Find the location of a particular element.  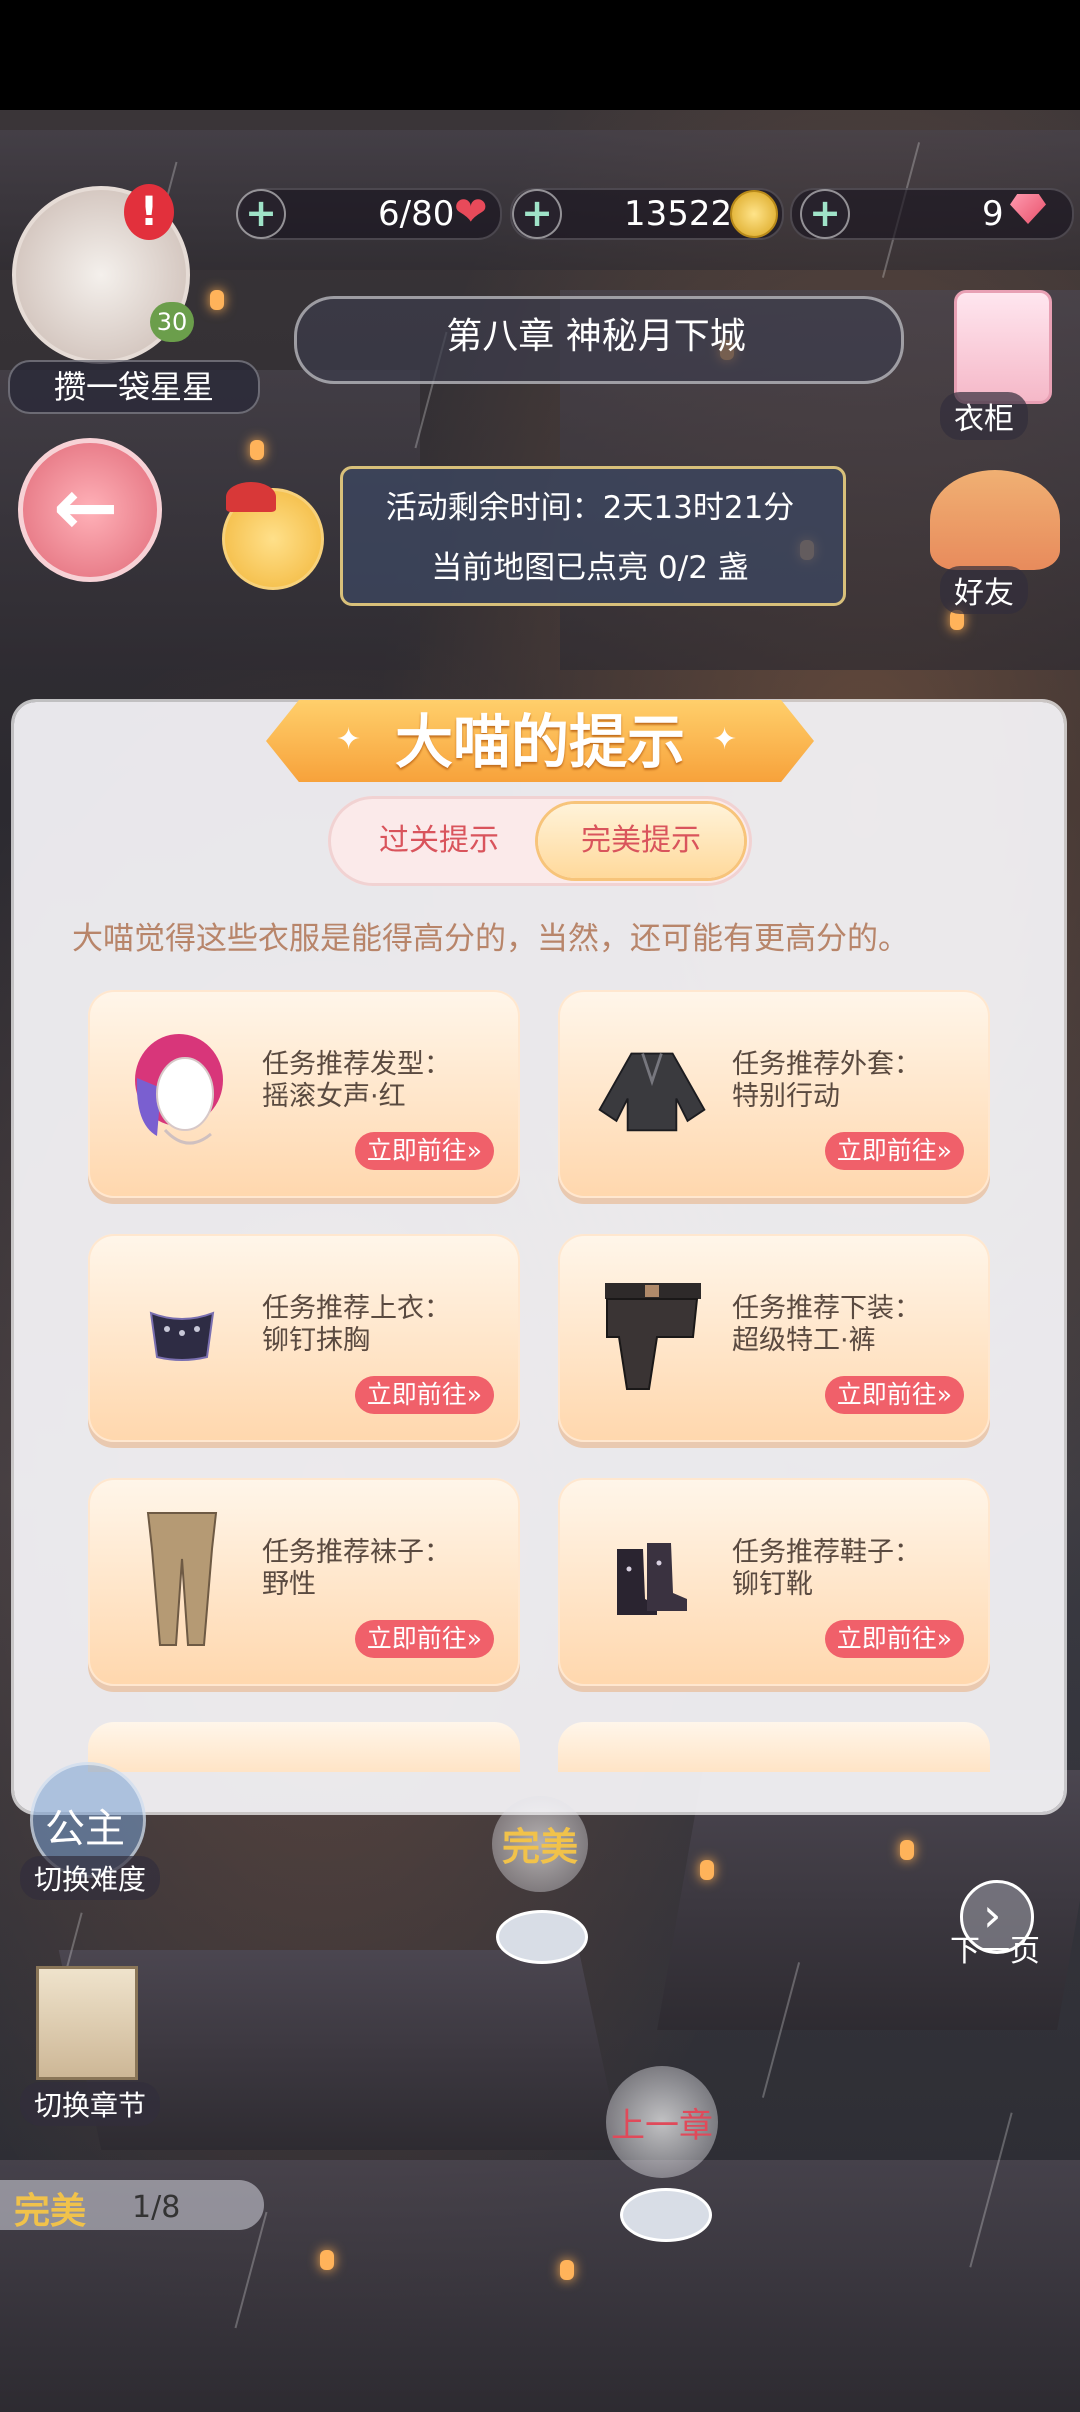

cat-hat-icon is located at coordinates (251, 497).